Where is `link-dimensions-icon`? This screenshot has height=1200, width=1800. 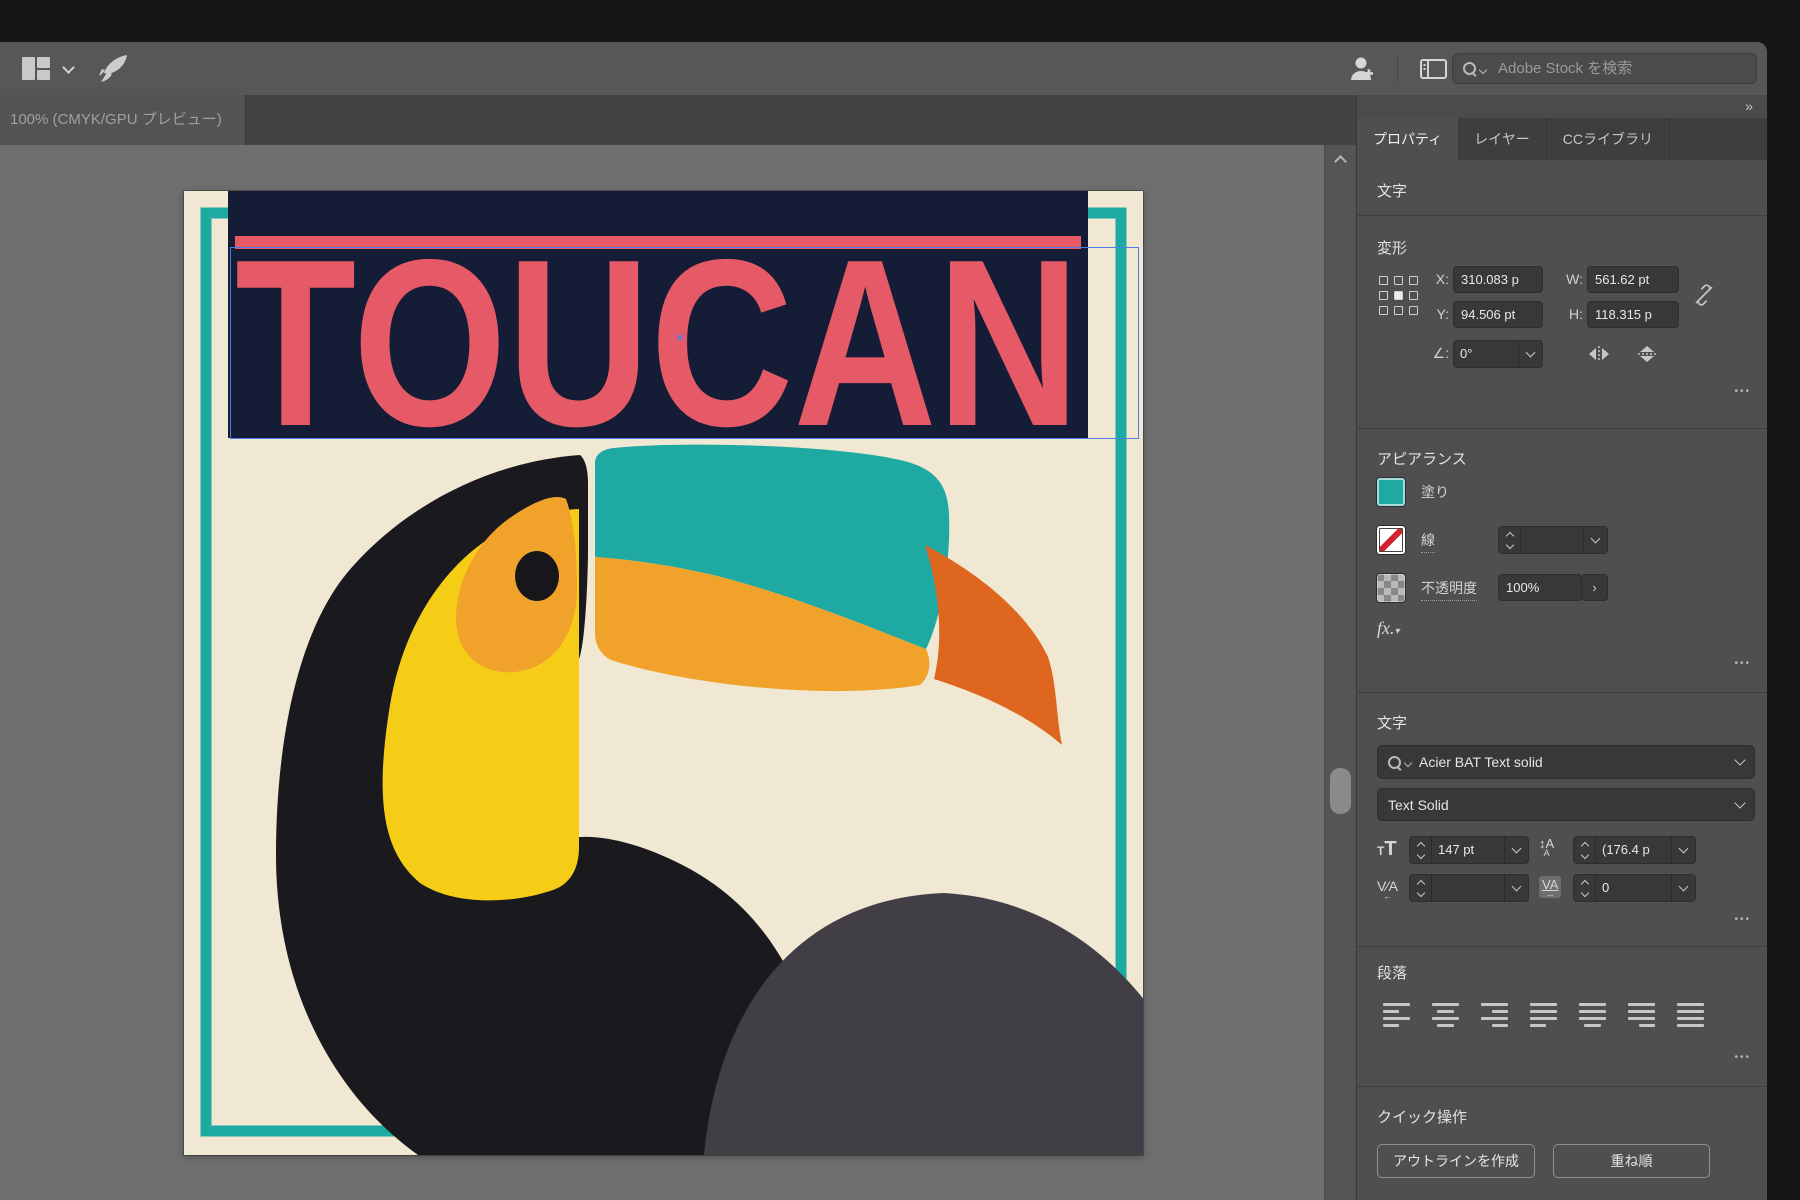
link-dimensions-icon is located at coordinates (1704, 297).